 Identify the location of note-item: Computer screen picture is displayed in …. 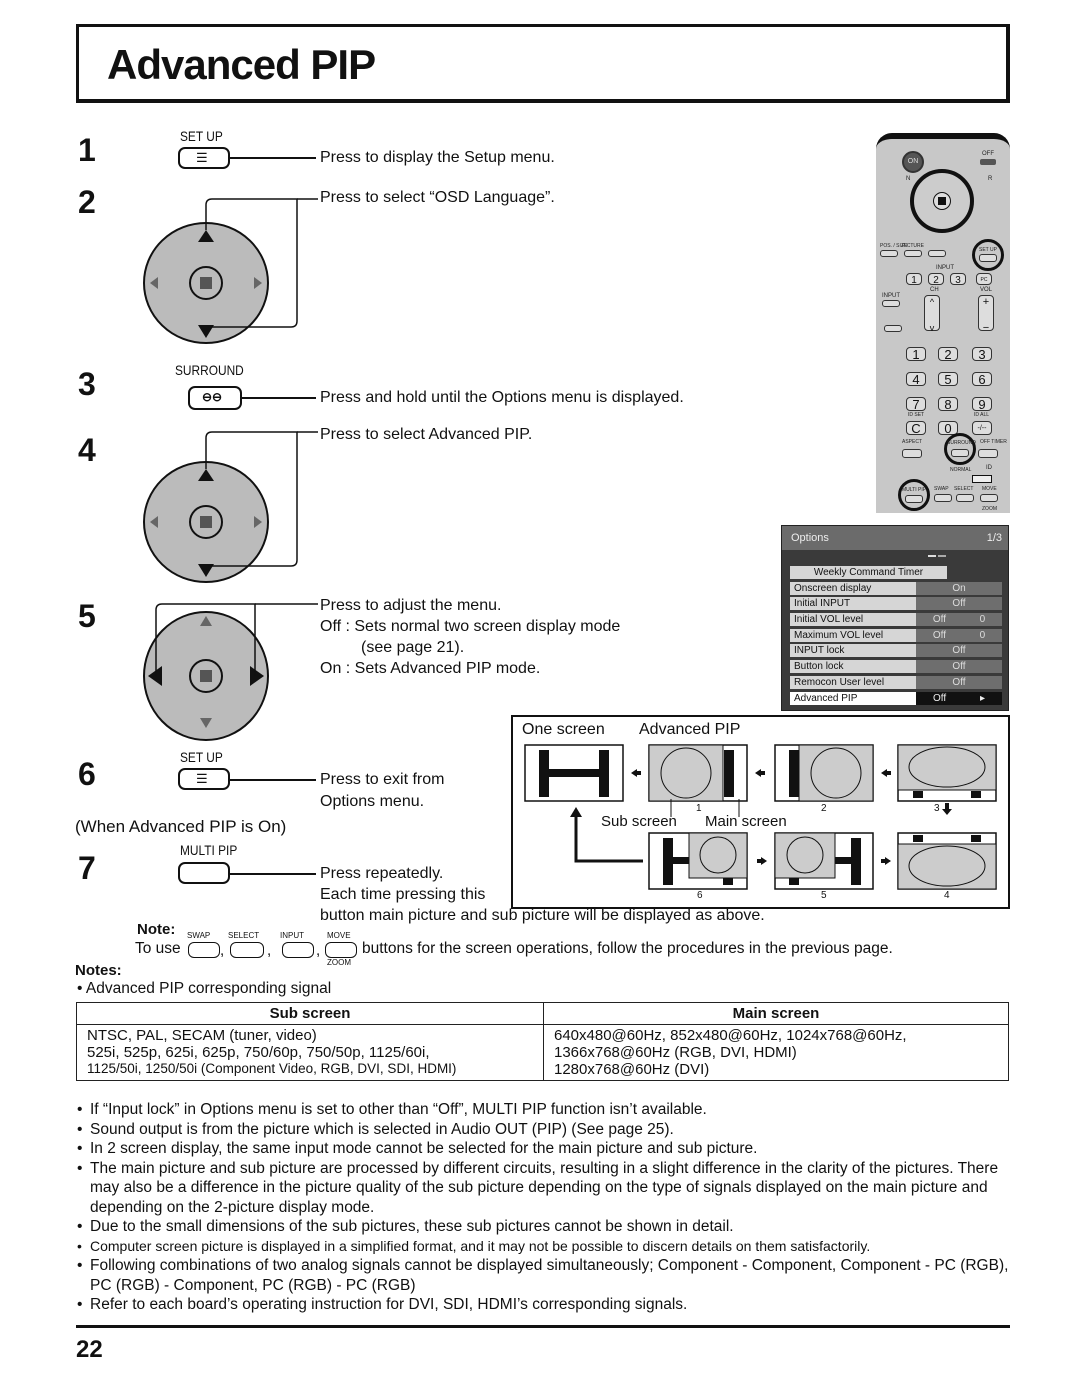
(545, 1247).